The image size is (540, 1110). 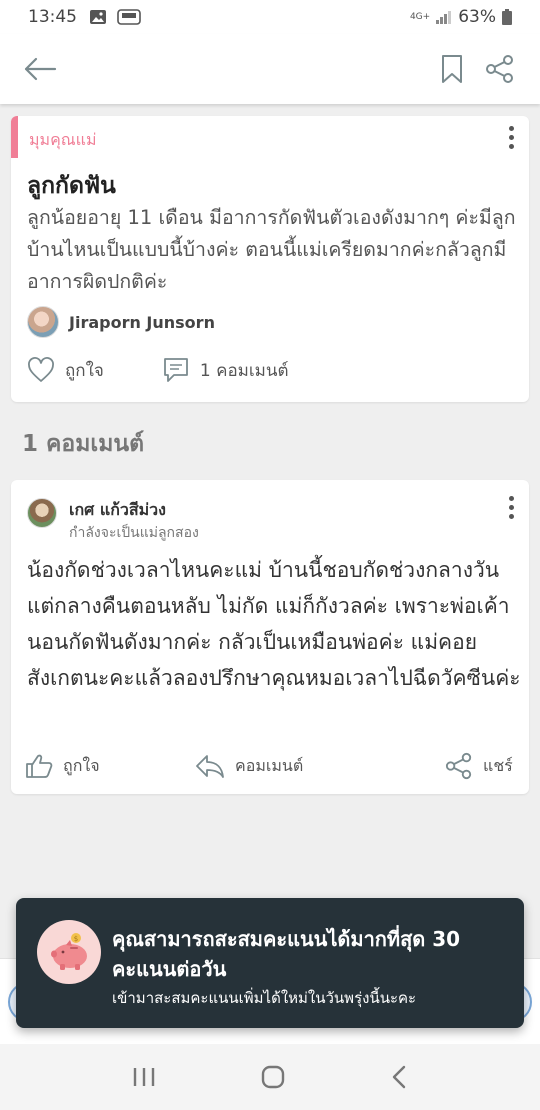 I want to click on comment-like-button: ถูกใจ, so click(x=110, y=766).